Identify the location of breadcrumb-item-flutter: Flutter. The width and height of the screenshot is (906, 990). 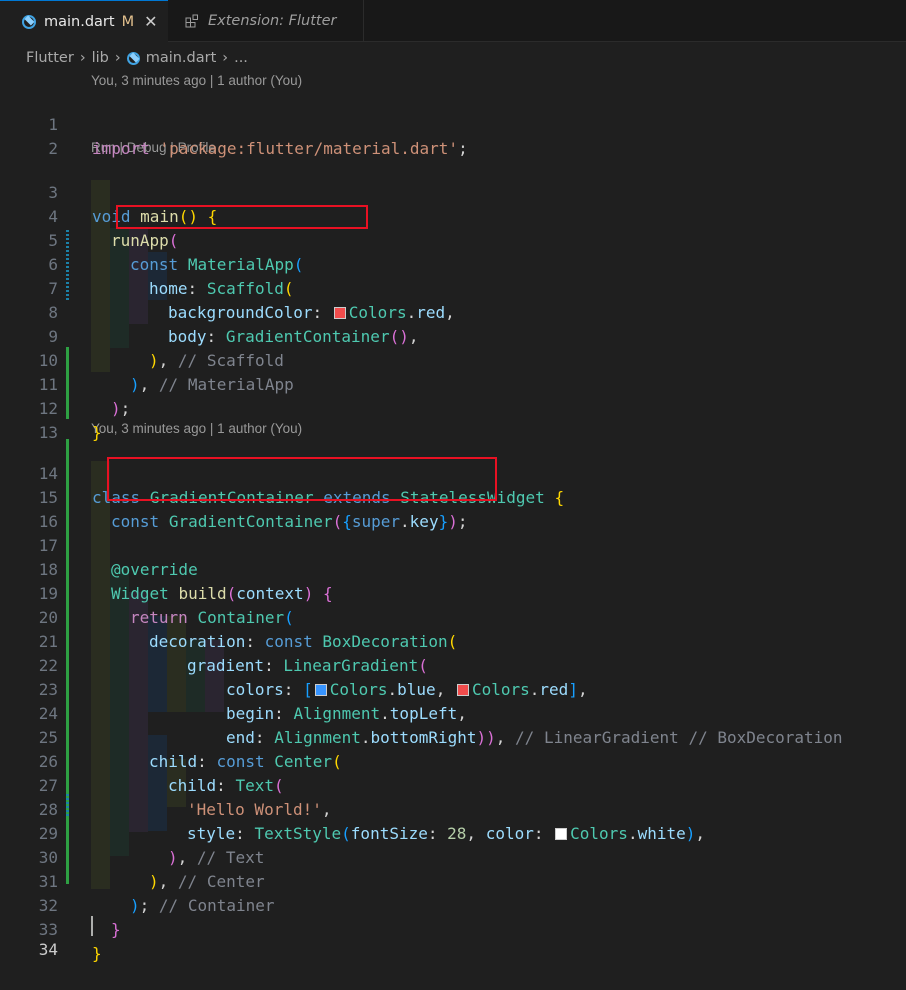
(50, 58).